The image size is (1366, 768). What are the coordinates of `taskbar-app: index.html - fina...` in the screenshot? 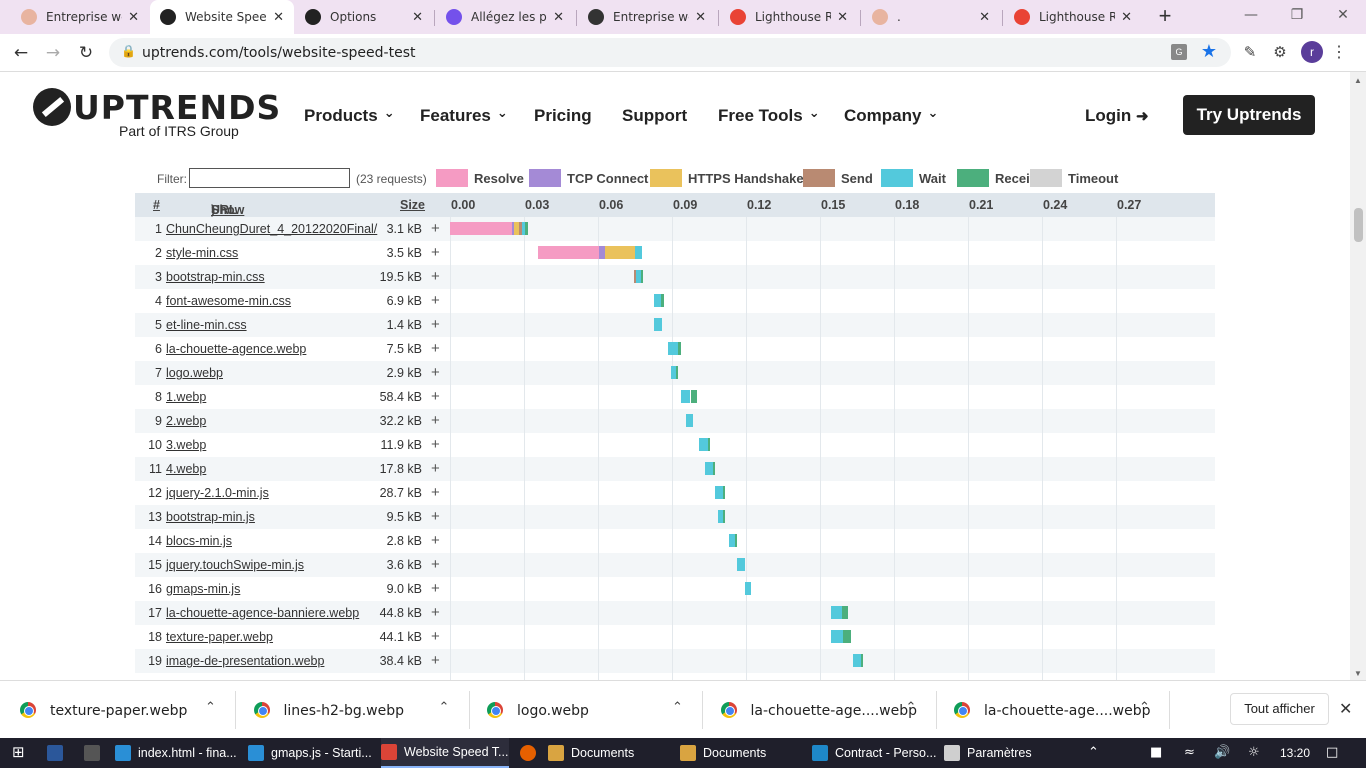 It's located at (179, 753).